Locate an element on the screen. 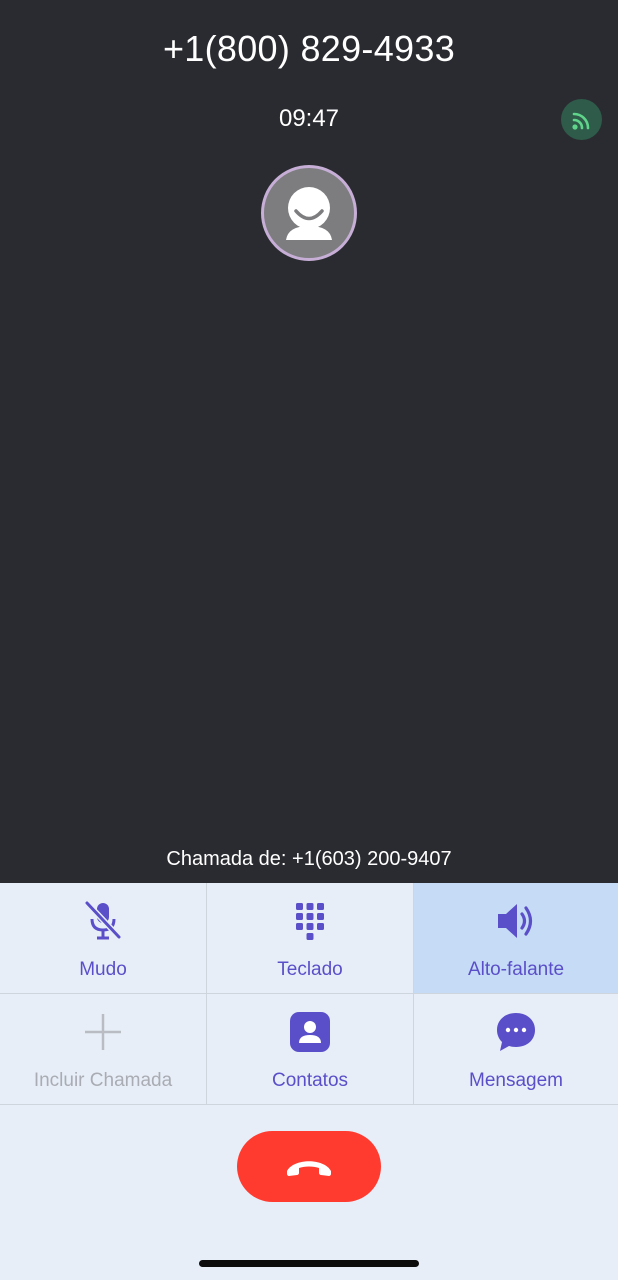  connection-signal-icon is located at coordinates (581, 119).